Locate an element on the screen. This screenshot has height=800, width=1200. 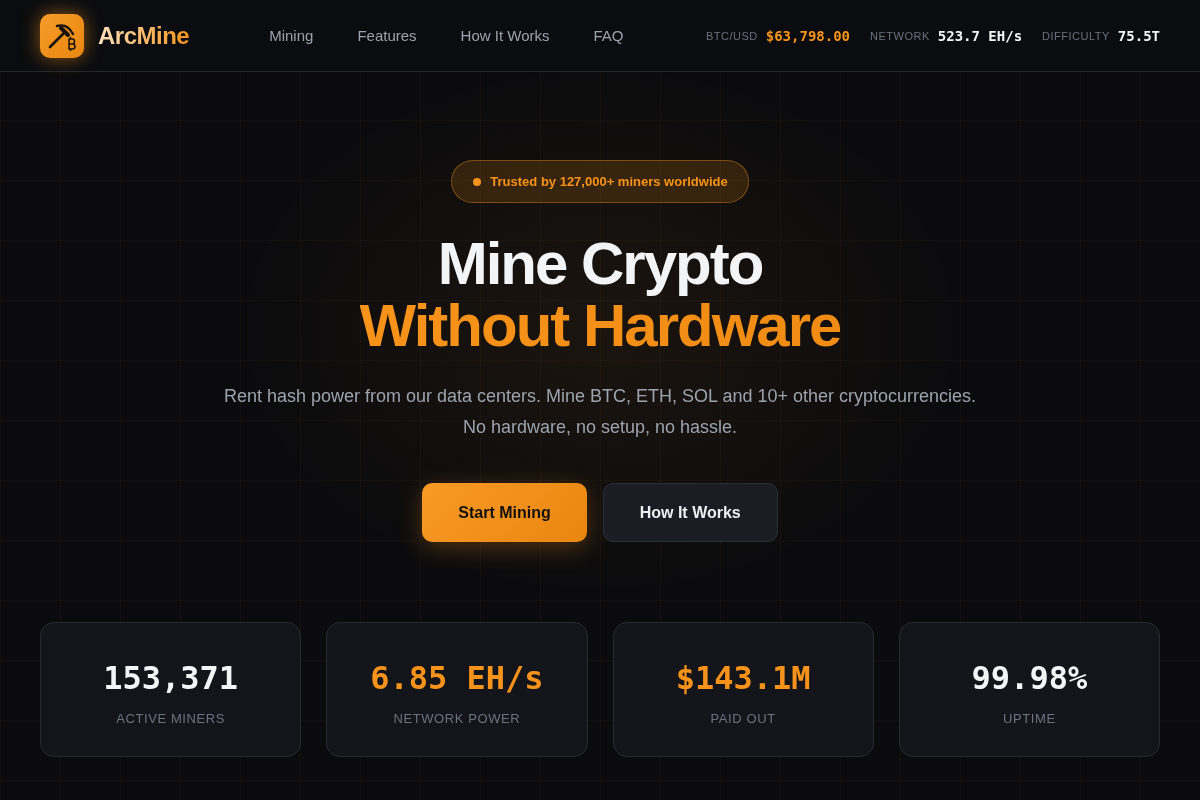
ticker-value: 75.5T is located at coordinates (1138, 35).